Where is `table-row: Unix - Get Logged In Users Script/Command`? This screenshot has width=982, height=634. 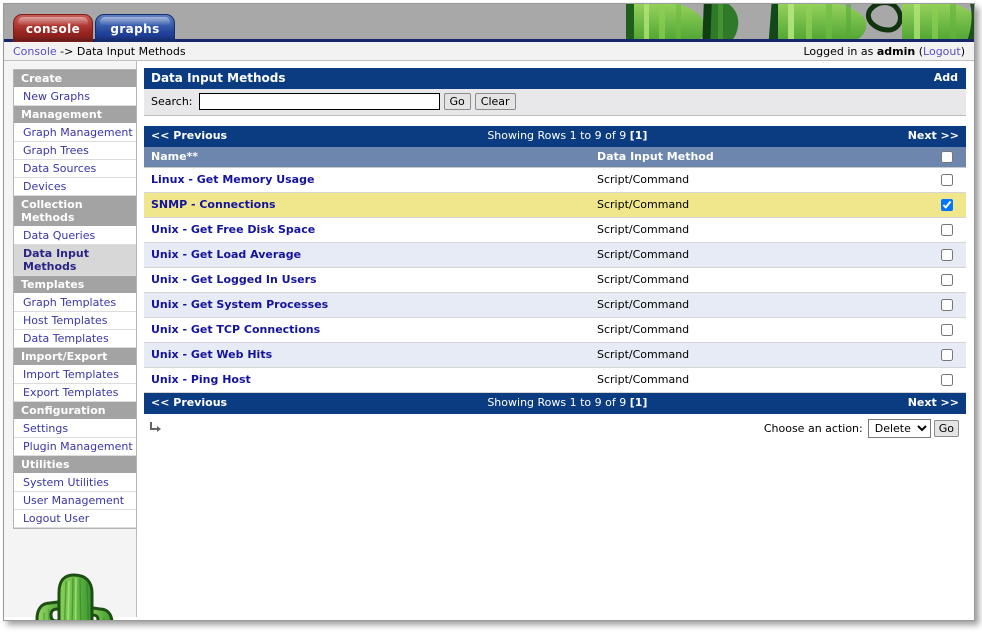 table-row: Unix - Get Logged In Users Script/Command is located at coordinates (555, 280).